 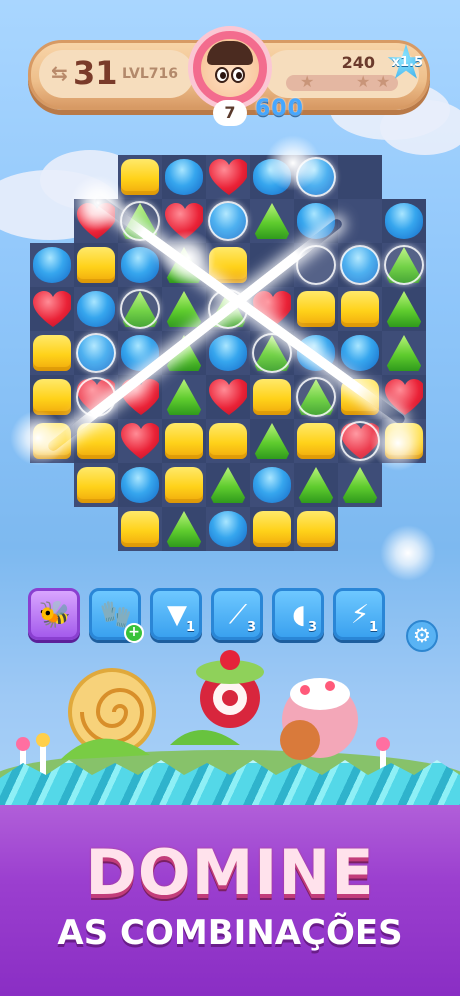 What do you see at coordinates (134, 633) in the screenshot?
I see `add-booster-icon: +` at bounding box center [134, 633].